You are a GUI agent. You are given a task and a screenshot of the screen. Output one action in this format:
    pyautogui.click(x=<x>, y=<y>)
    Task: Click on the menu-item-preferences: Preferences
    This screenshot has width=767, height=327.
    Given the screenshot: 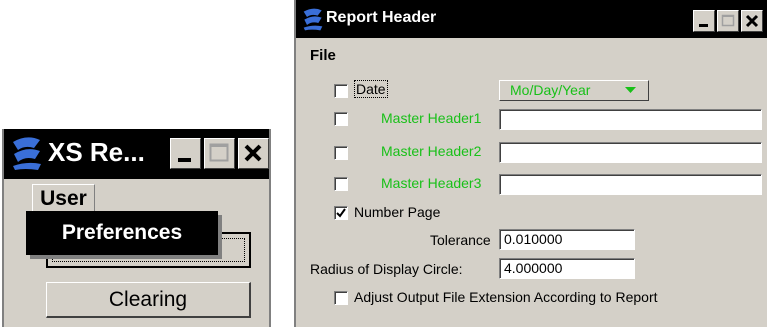 What is the action you would take?
    pyautogui.click(x=122, y=233)
    